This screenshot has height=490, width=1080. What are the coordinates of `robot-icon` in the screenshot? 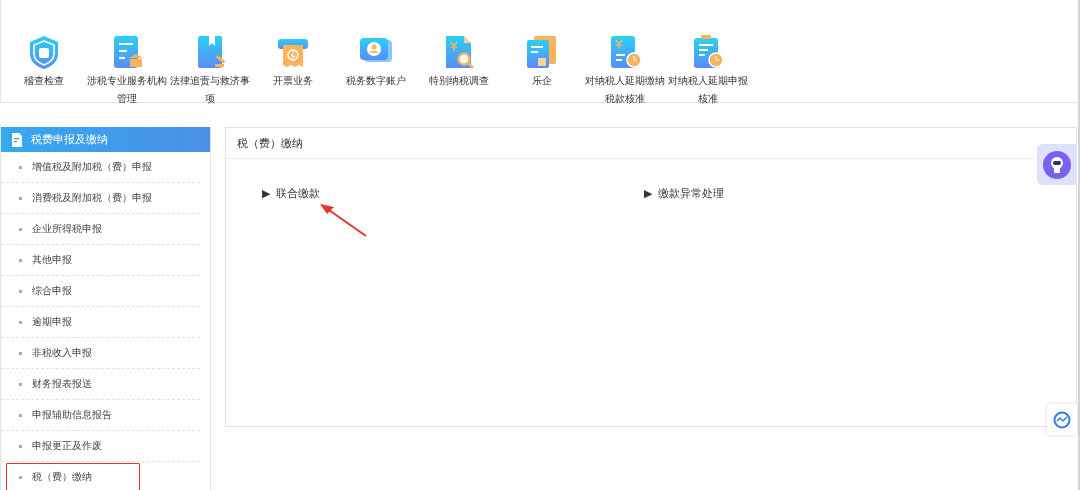 It's located at (1057, 164).